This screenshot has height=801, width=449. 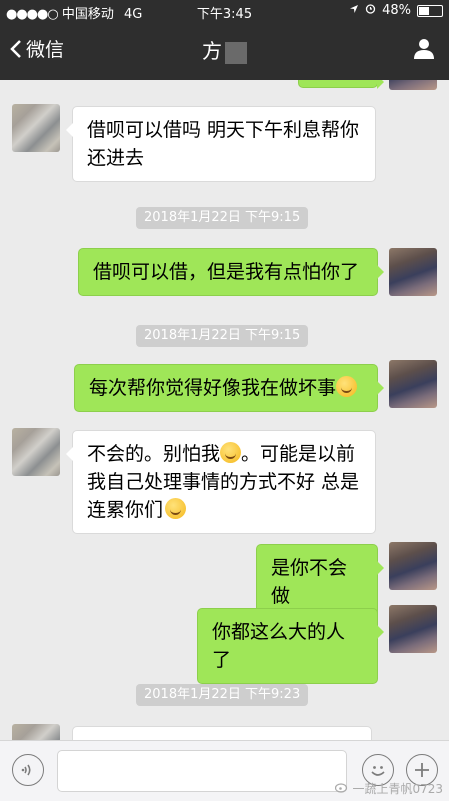 I want to click on message-bubble: 不会的。别怕我 。可能是以前我自己处理事情的方式不好 总是连累你们, so click(x=221, y=482).